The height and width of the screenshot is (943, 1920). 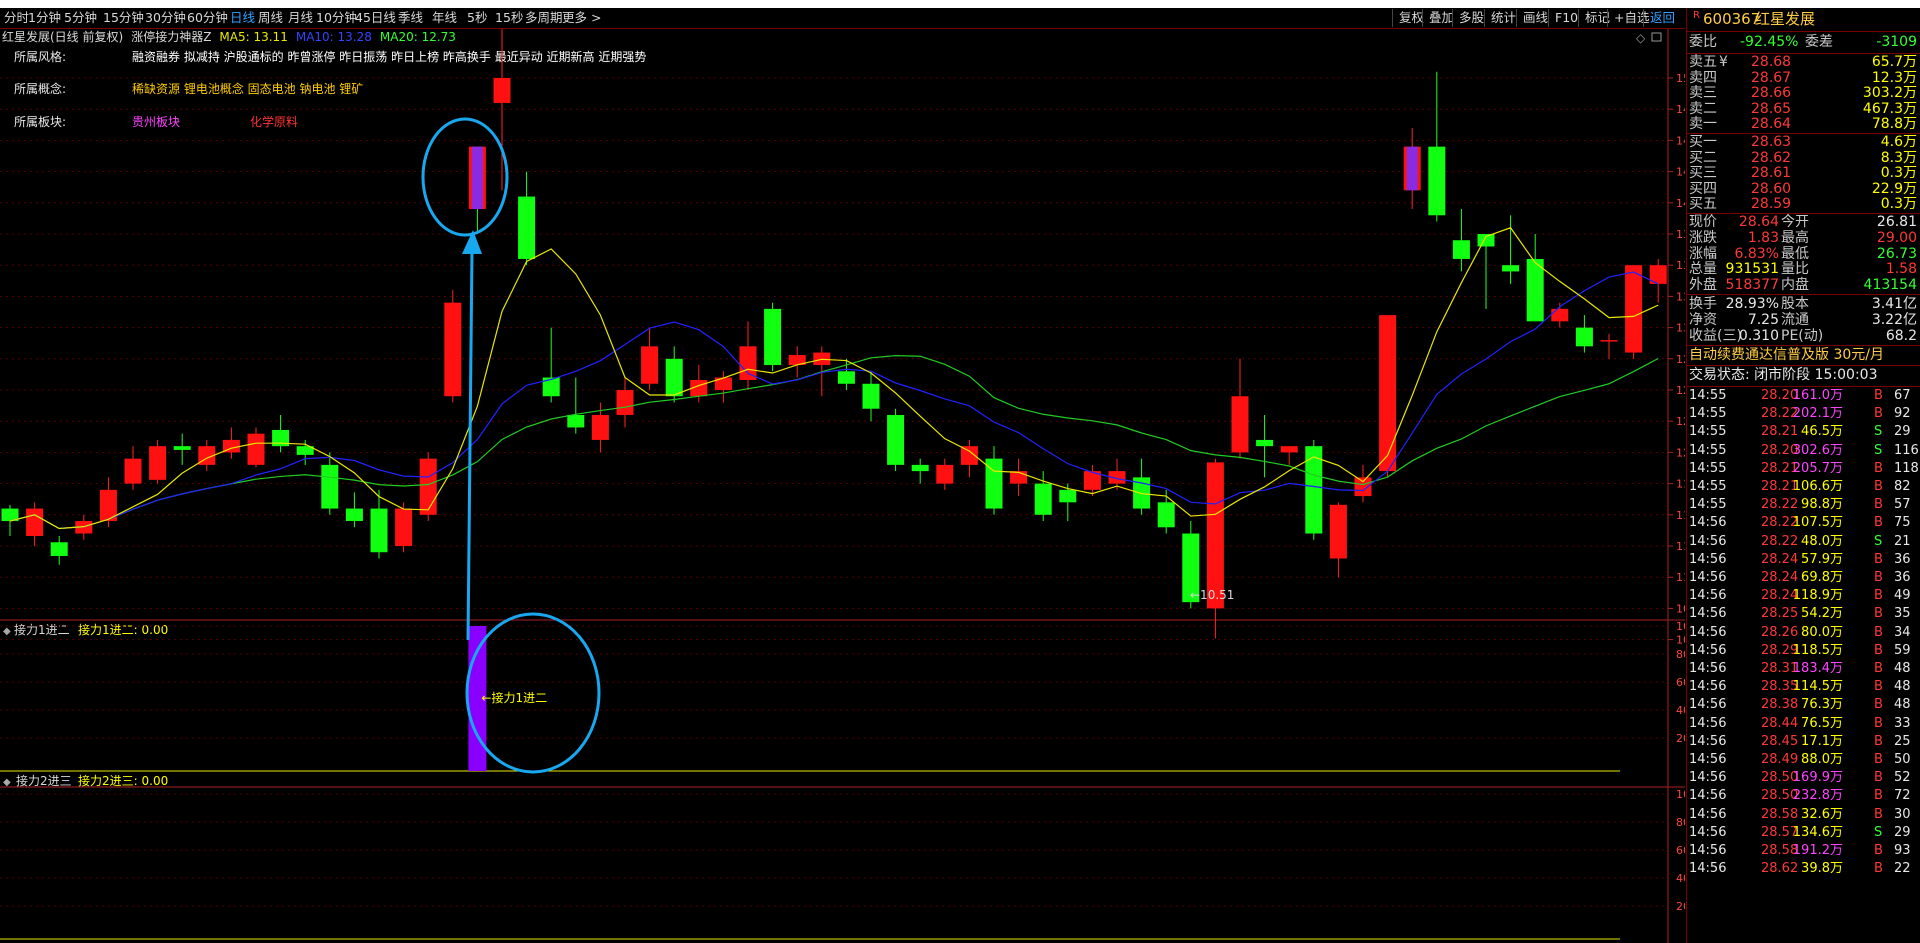 What do you see at coordinates (1662, 18) in the screenshot?
I see `tool-button-8: 返回` at bounding box center [1662, 18].